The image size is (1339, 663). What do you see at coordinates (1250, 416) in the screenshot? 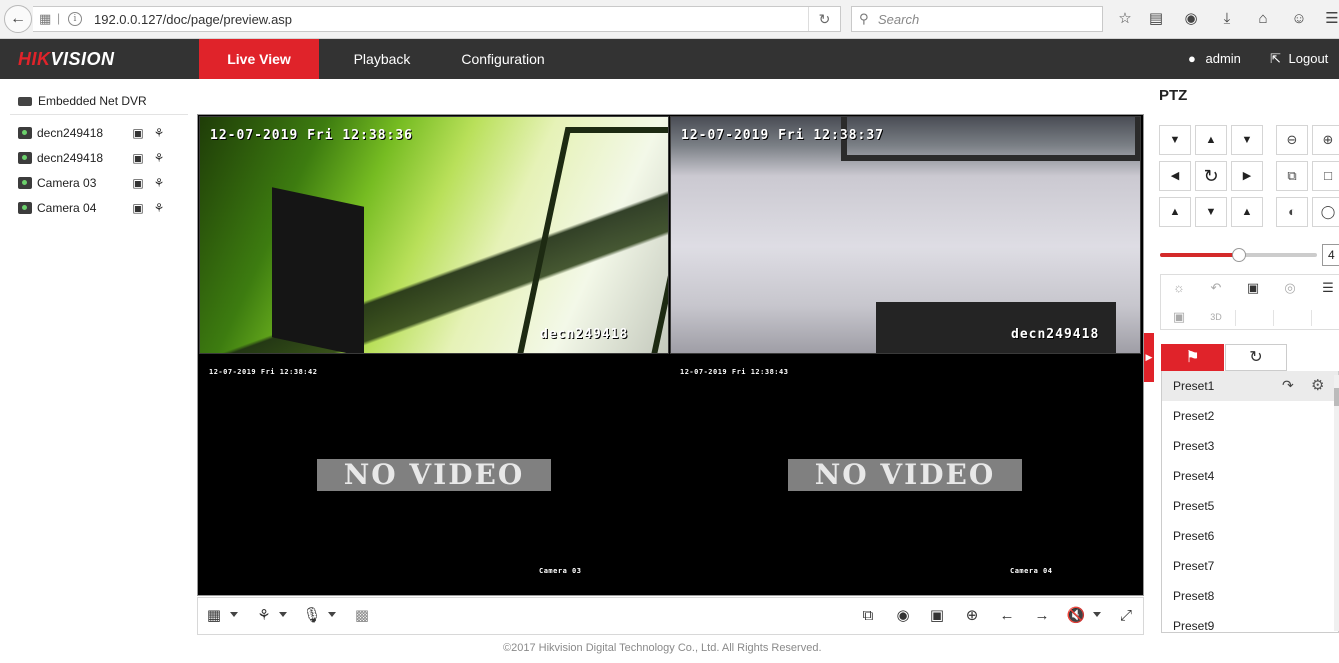
I see `preset-row: Preset2` at bounding box center [1250, 416].